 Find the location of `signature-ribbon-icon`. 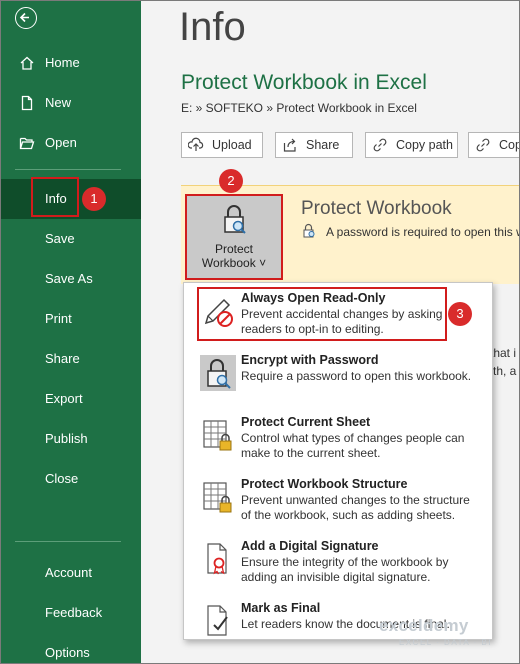

signature-ribbon-icon is located at coordinates (217, 559).